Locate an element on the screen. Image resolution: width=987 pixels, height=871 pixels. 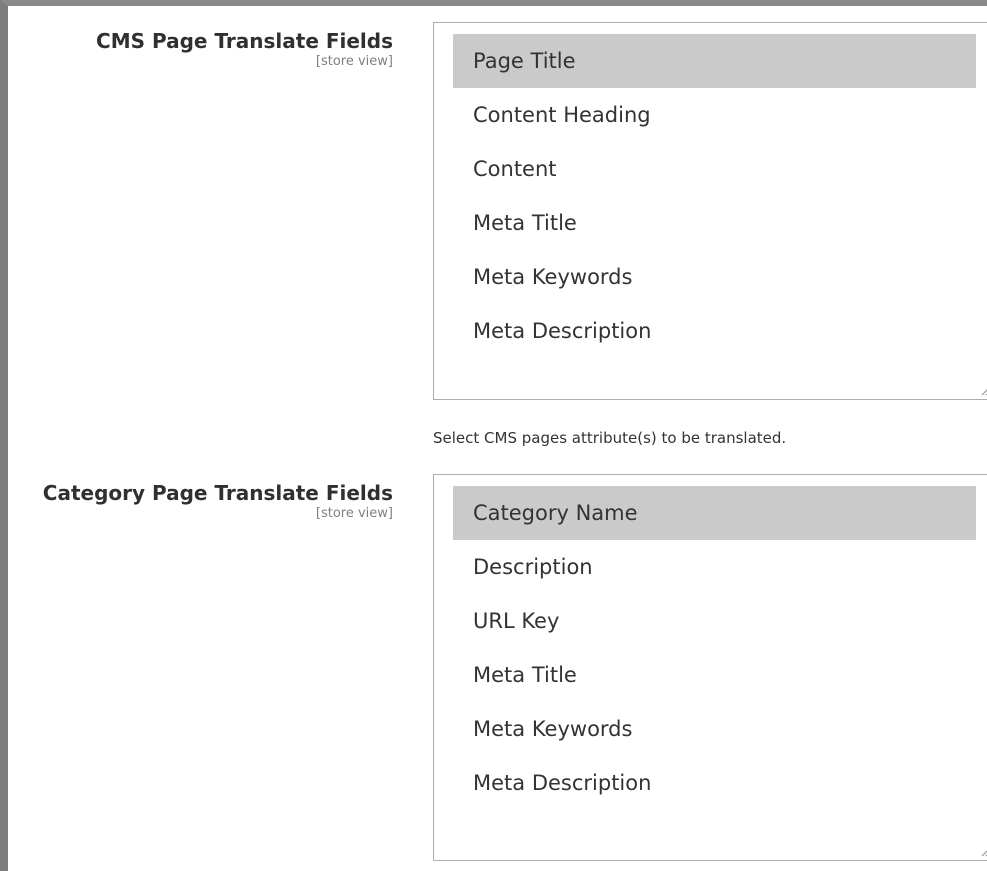
category-option-category-name: Category Name is located at coordinates (714, 513).